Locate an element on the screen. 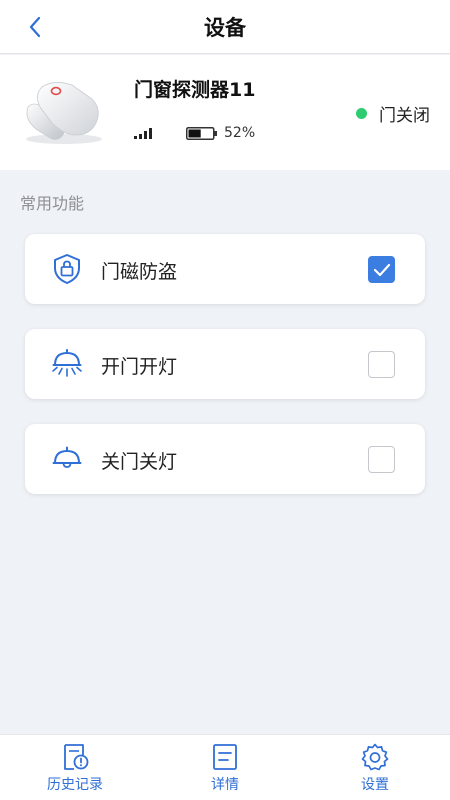  function-label: 开门开灯 is located at coordinates (139, 367).